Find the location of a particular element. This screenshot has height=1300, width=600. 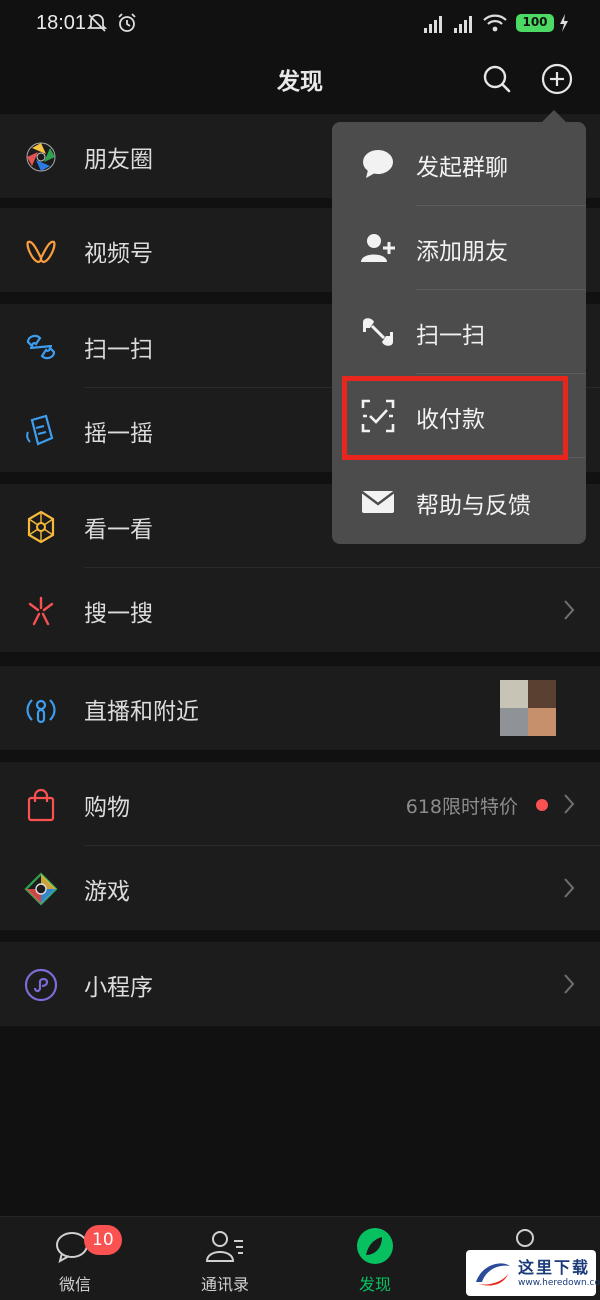

status-bar: 18:01 100 is located at coordinates (300, 24).